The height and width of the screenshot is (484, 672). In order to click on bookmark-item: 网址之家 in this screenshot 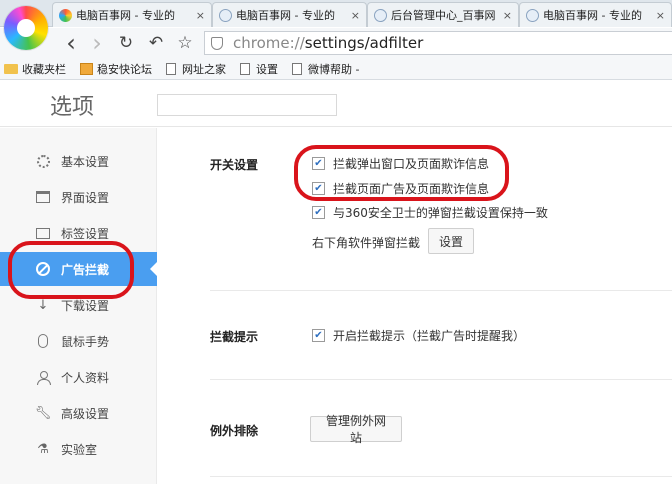, I will do `click(196, 69)`.